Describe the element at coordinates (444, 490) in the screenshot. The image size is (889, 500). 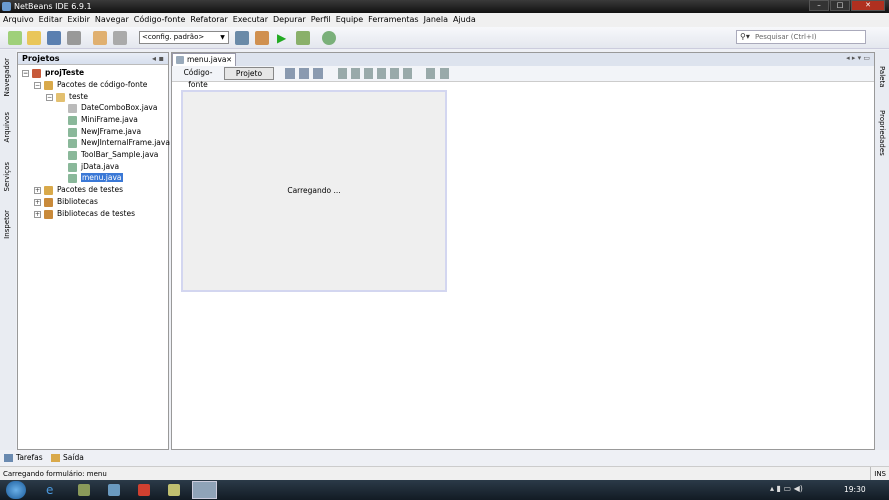
I see `taskbar: e ▴ ▮ ▭ ◀) 19:30` at that location.